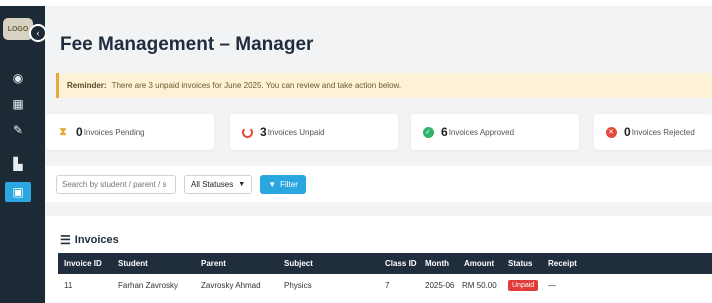 The width and height of the screenshot is (712, 303). Describe the element at coordinates (96, 240) in the screenshot. I see `invoices-title-text: Invoices` at that location.